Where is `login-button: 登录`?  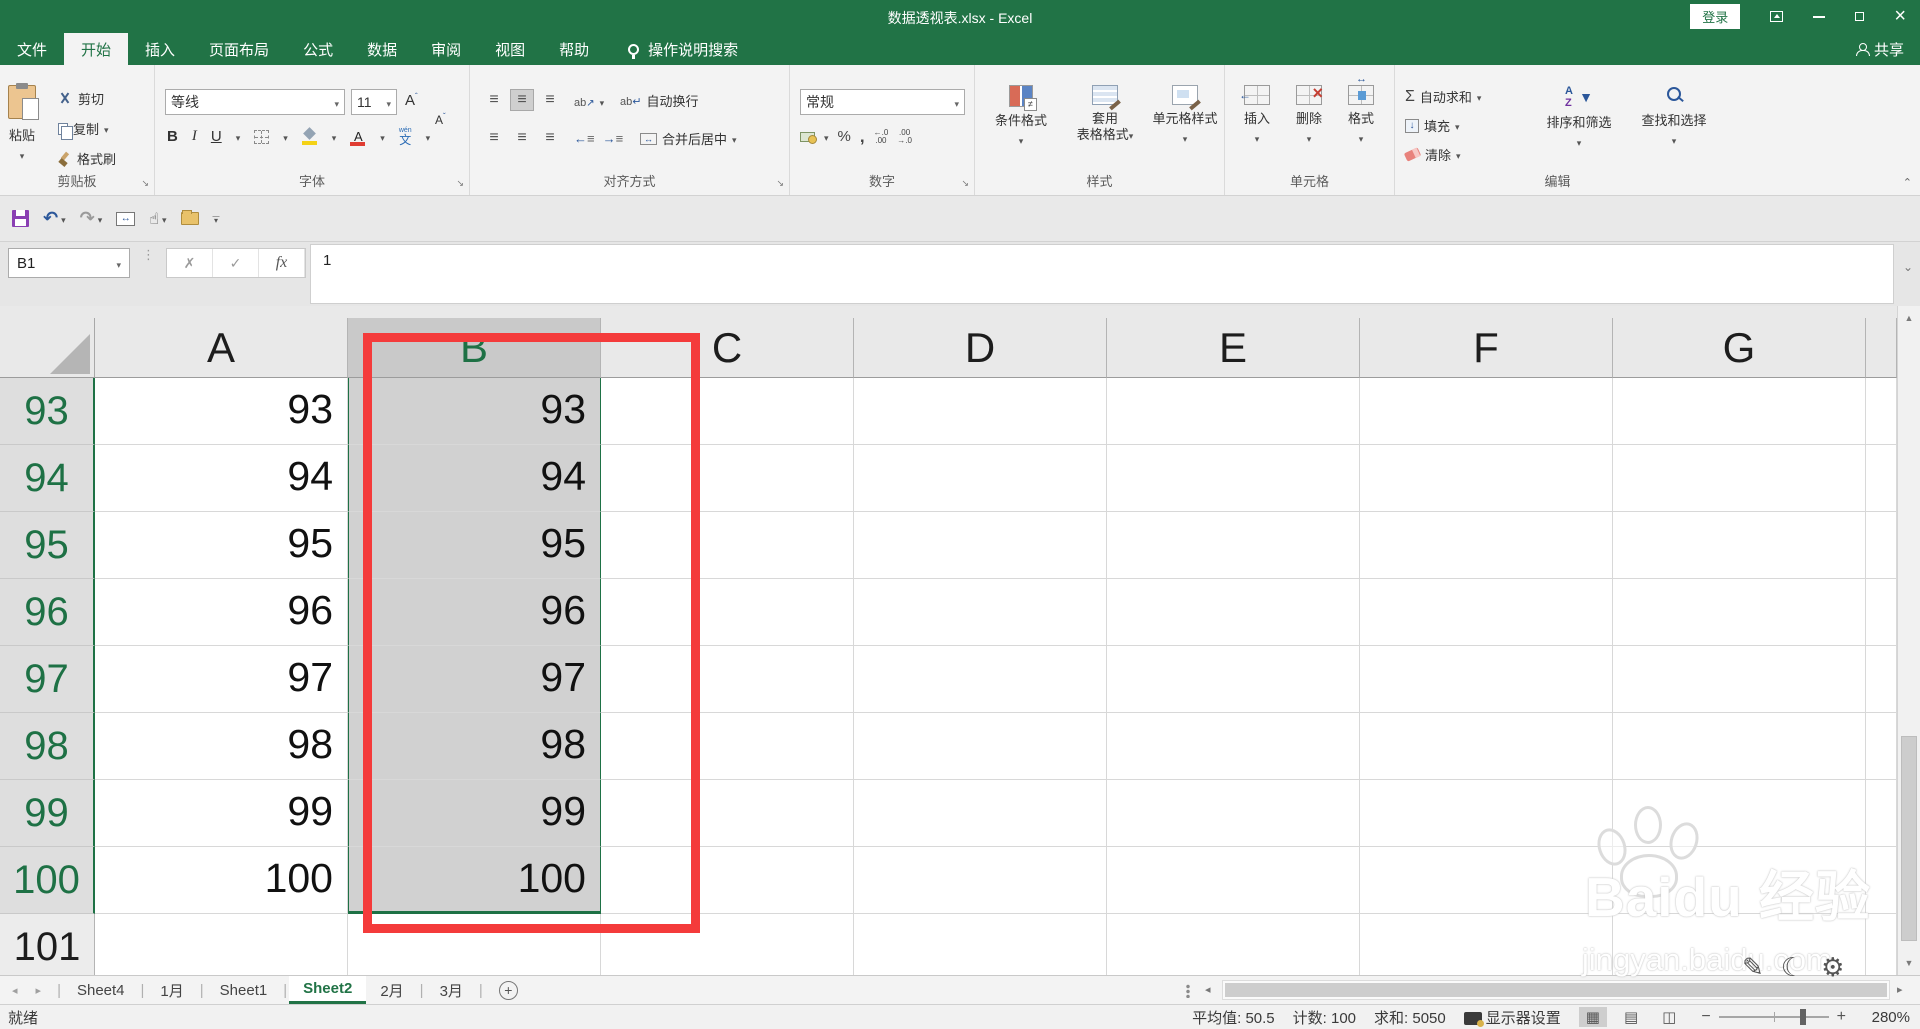 login-button: 登录 is located at coordinates (1715, 16).